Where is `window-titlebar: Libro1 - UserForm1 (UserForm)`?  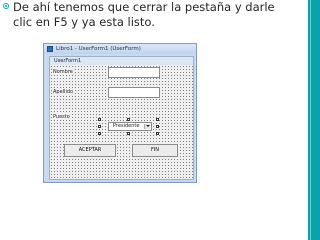
window-titlebar: Libro1 - UserForm1 (UserForm) is located at coordinates (120, 49).